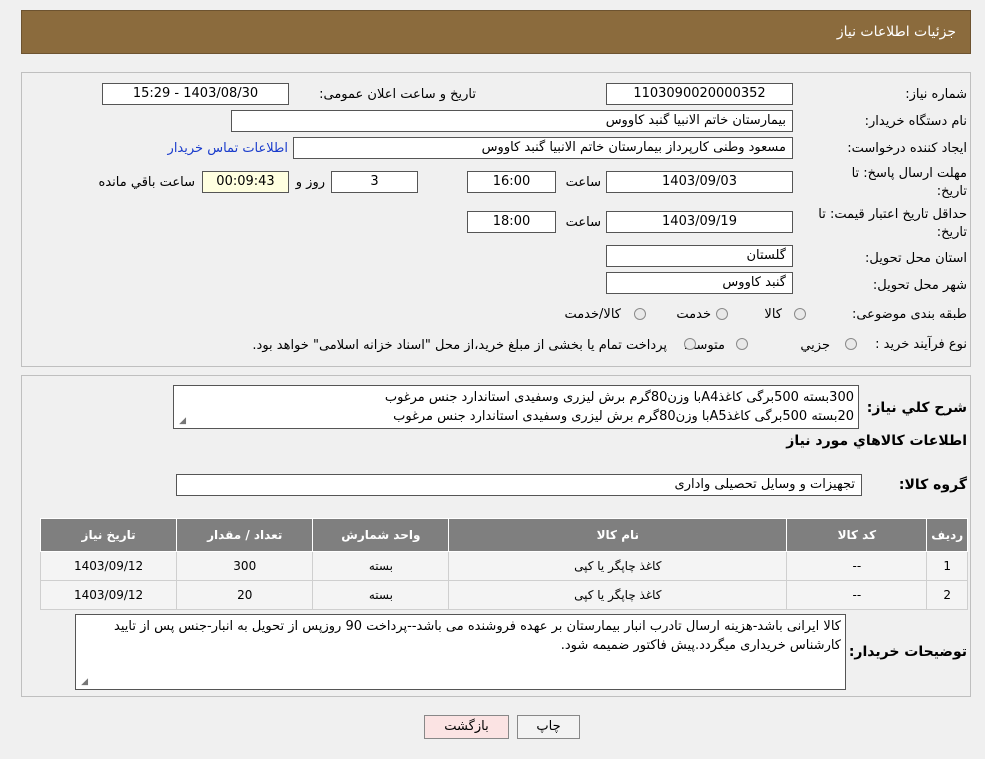 The width and height of the screenshot is (985, 759). What do you see at coordinates (690, 344) in the screenshot?
I see `process-radio-treasury` at bounding box center [690, 344].